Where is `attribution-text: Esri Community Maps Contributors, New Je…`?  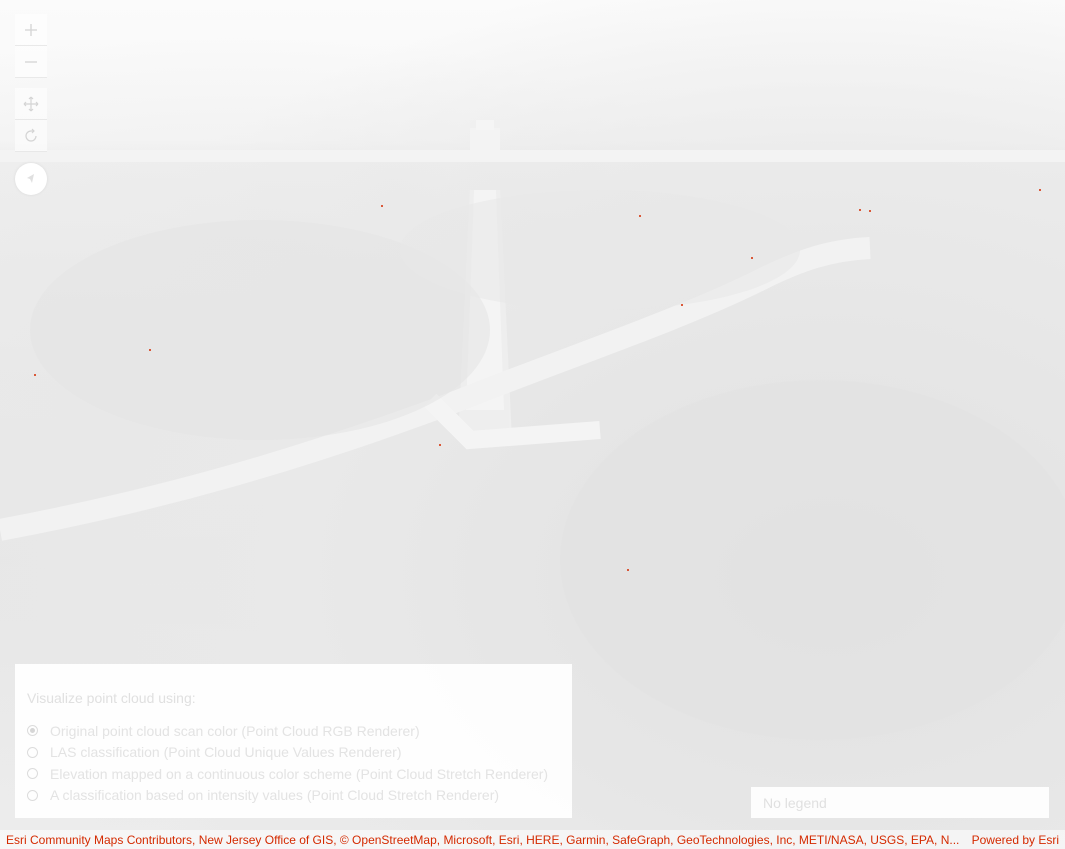 attribution-text: Esri Community Maps Contributors, New Je… is located at coordinates (482, 840).